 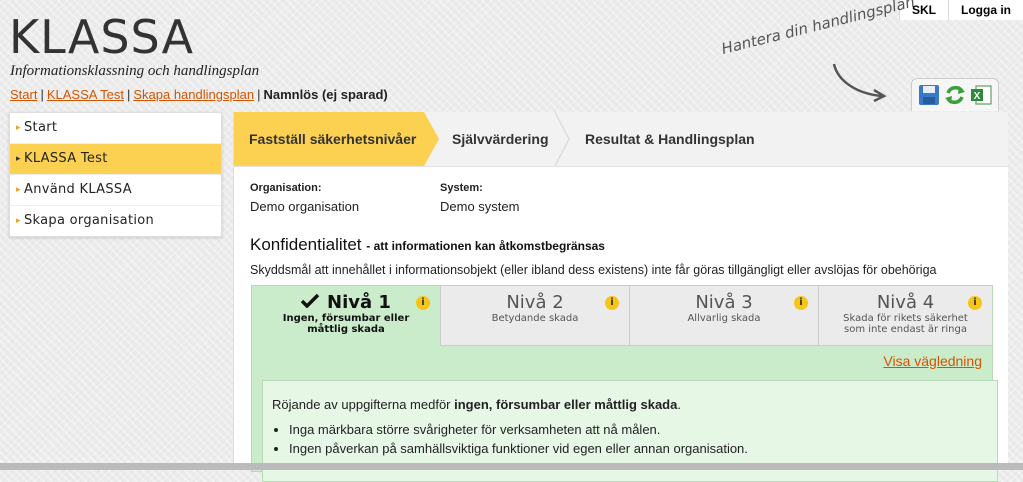 What do you see at coordinates (363, 404) in the screenshot?
I see `detail-intro-prefix: Röjande av uppgifterna medför` at bounding box center [363, 404].